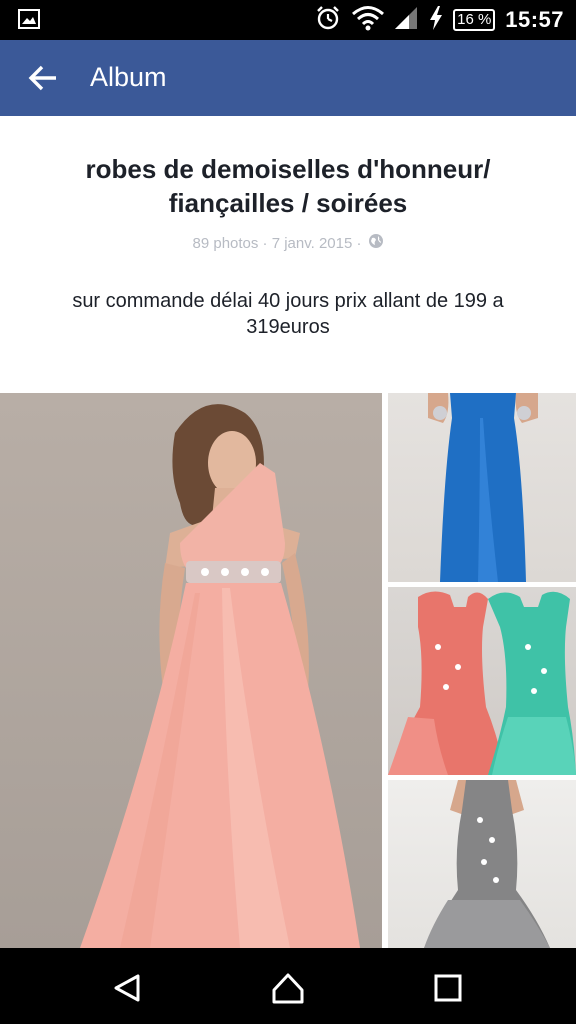 This screenshot has width=576, height=1024. I want to click on alarm-icon, so click(328, 20).